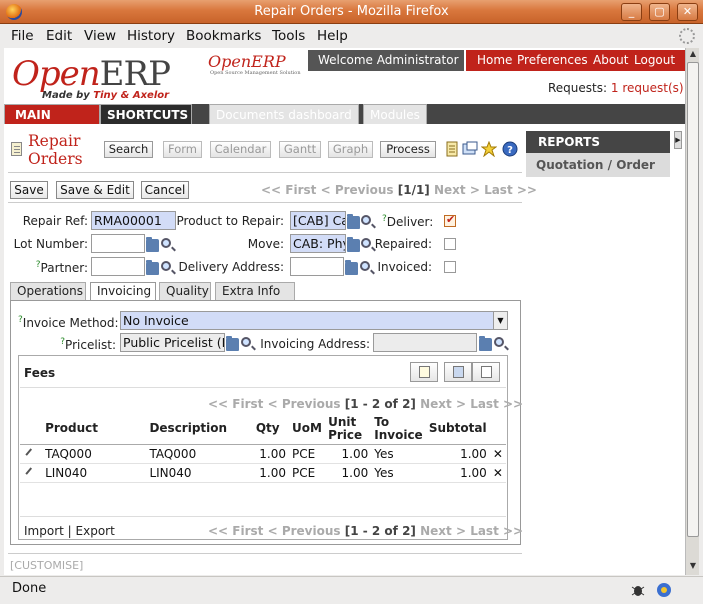  What do you see at coordinates (100, 36) in the screenshot?
I see `menu-view: View` at bounding box center [100, 36].